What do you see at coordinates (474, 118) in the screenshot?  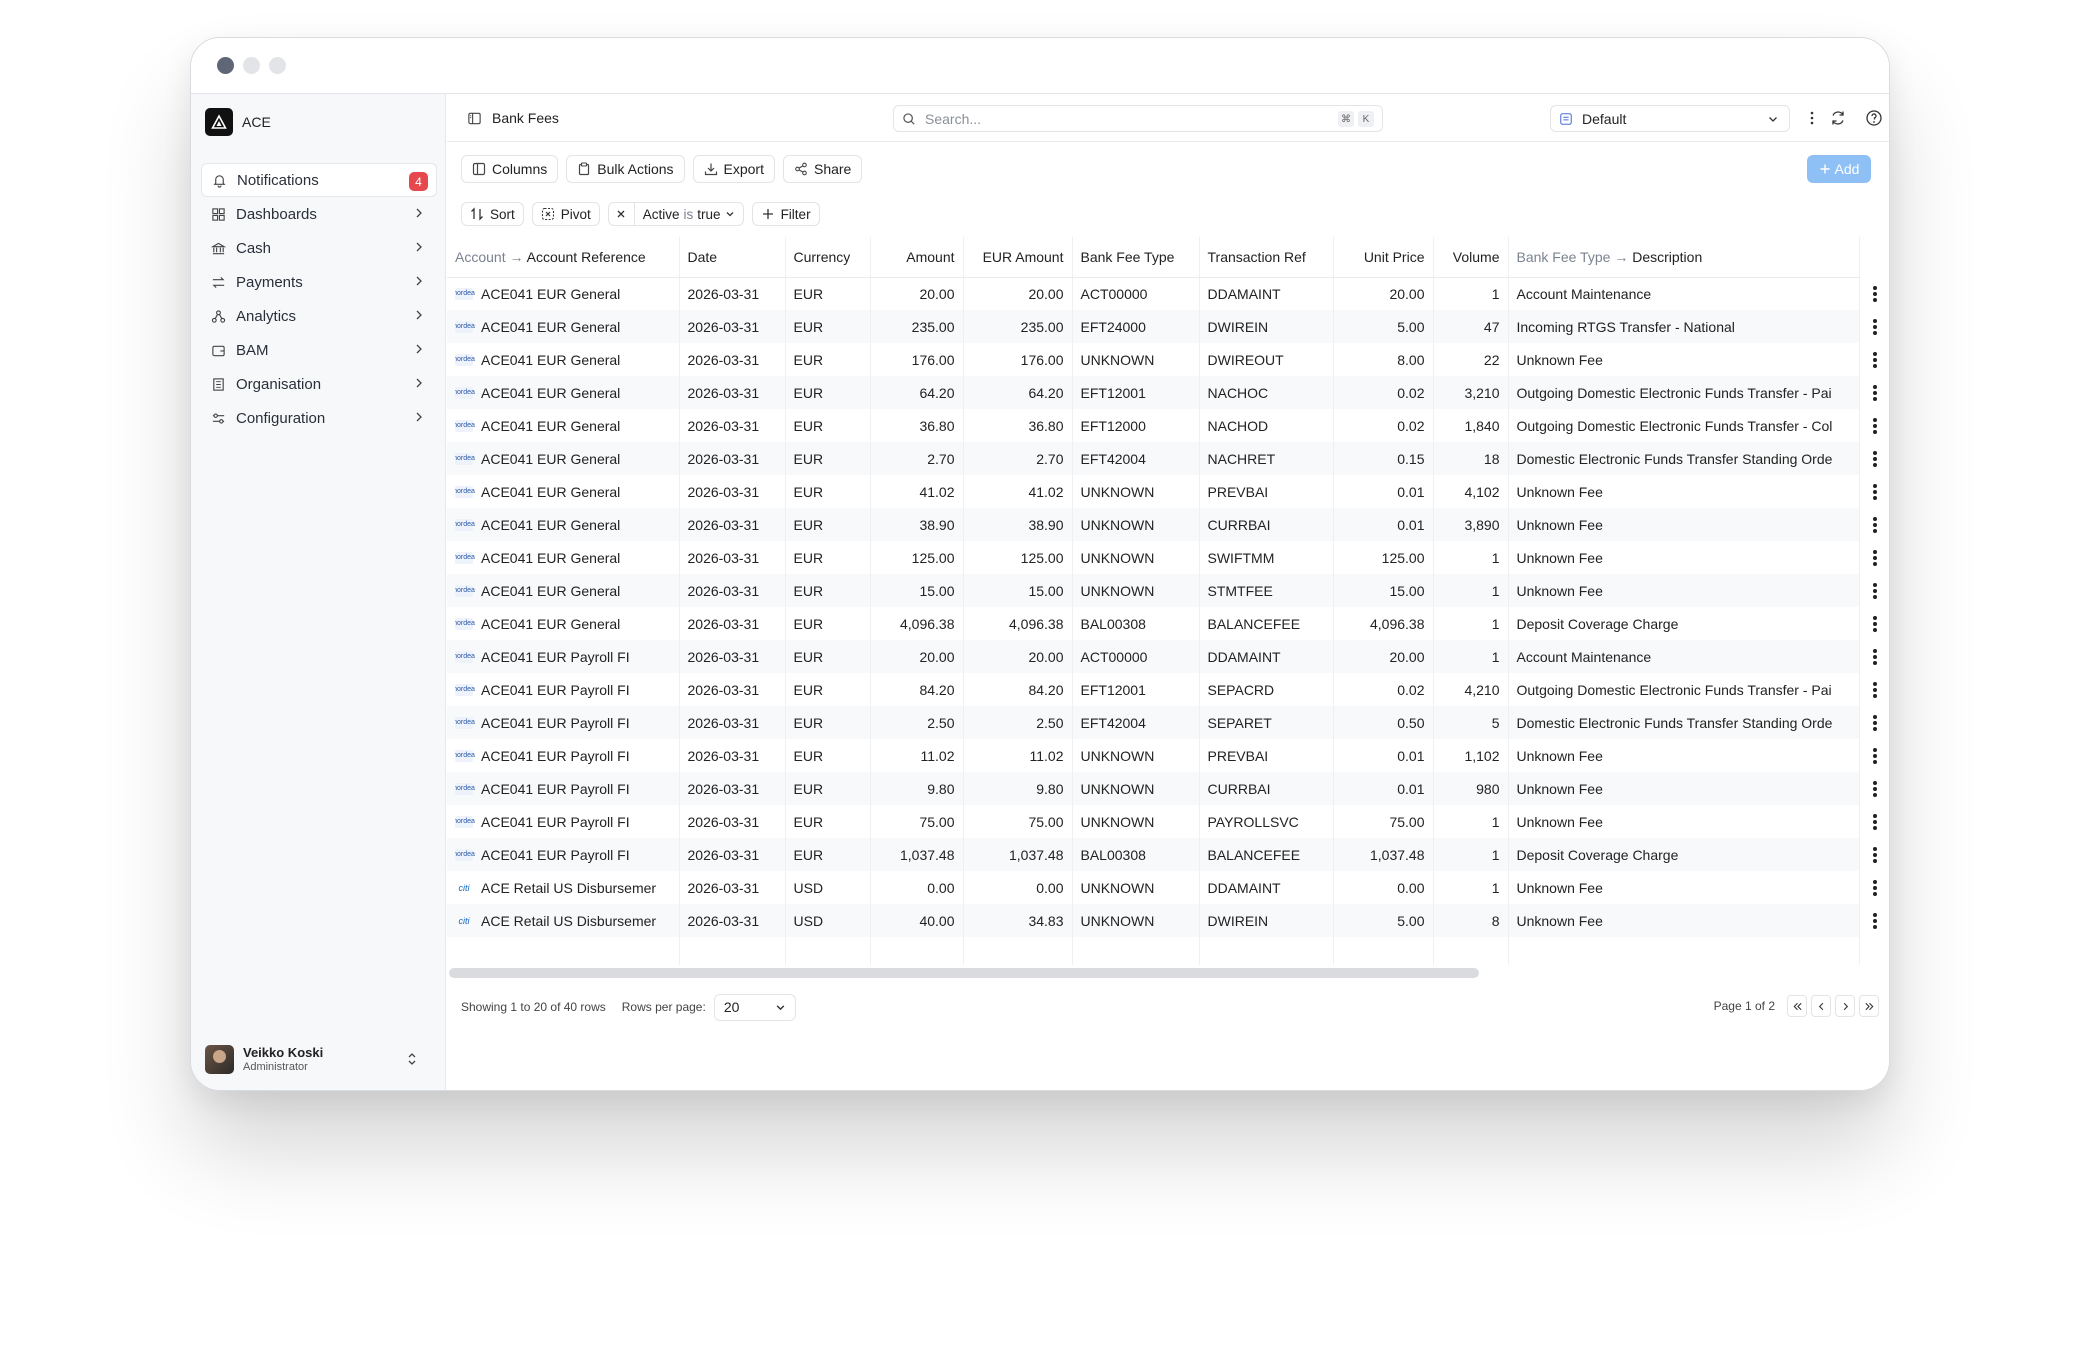 I see `sidebar-toggle-icon` at bounding box center [474, 118].